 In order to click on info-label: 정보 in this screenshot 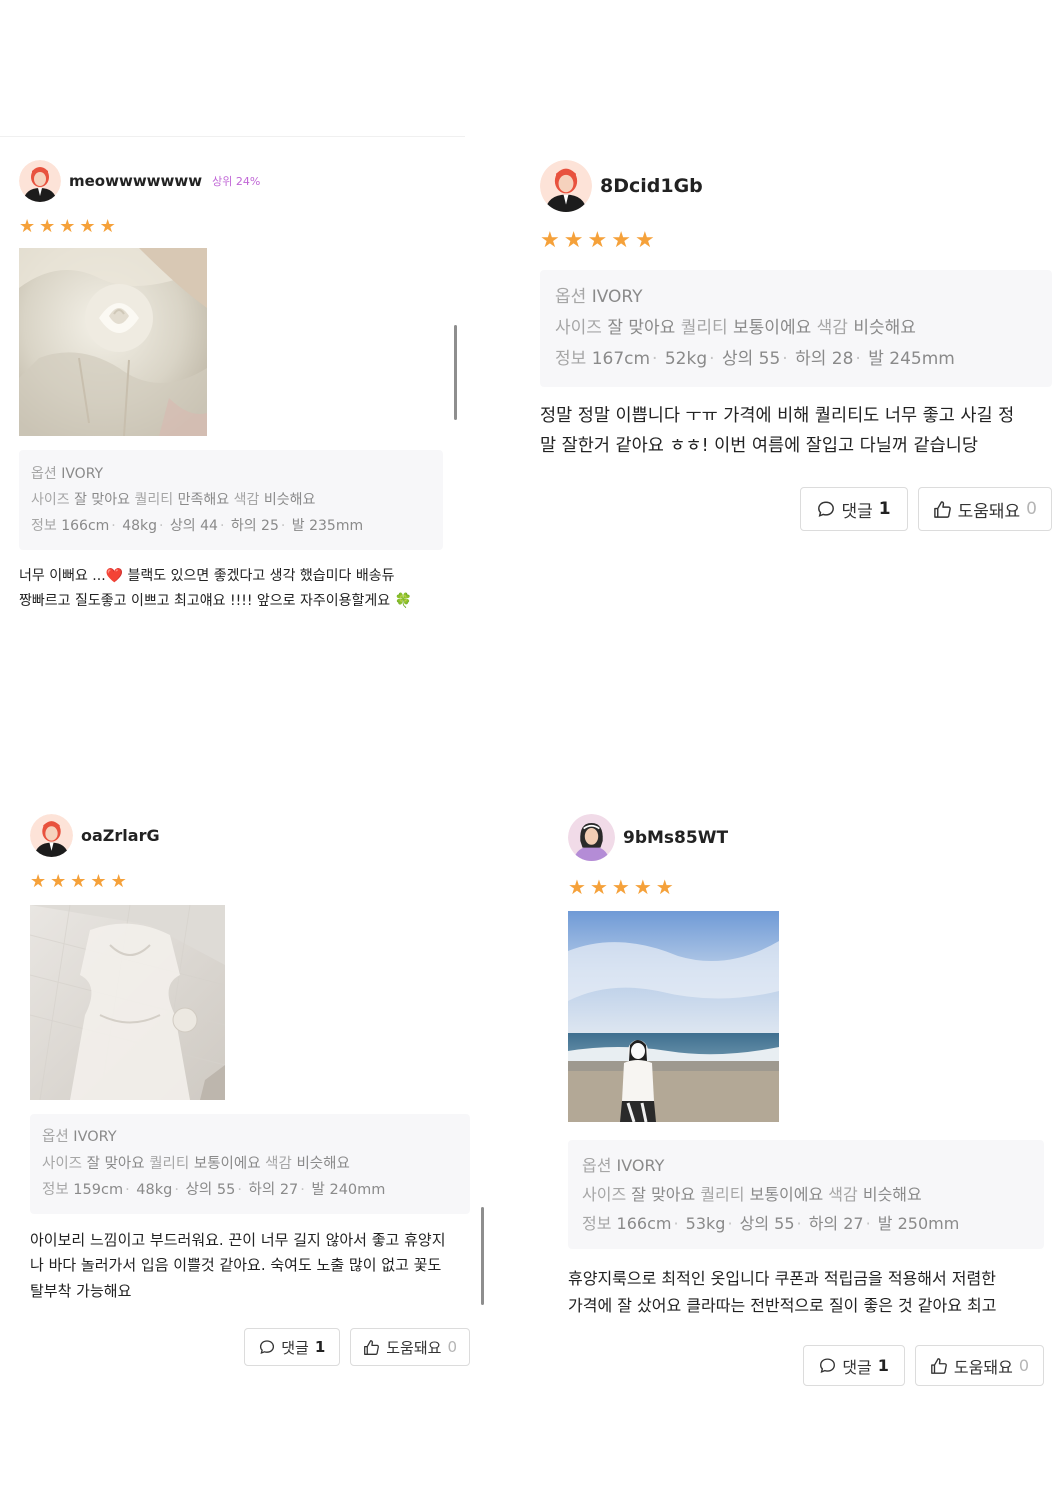, I will do `click(44, 526)`.